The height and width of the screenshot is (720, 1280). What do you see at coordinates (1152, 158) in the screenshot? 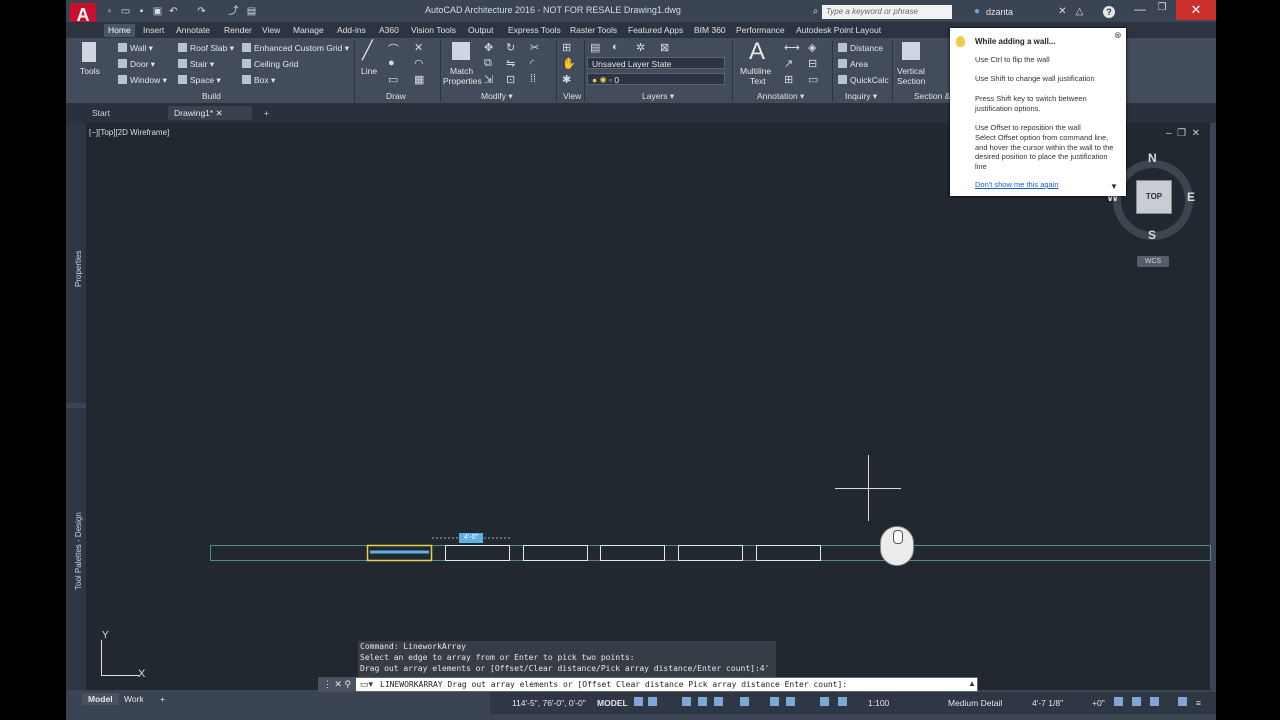
I see `compass-north: N` at bounding box center [1152, 158].